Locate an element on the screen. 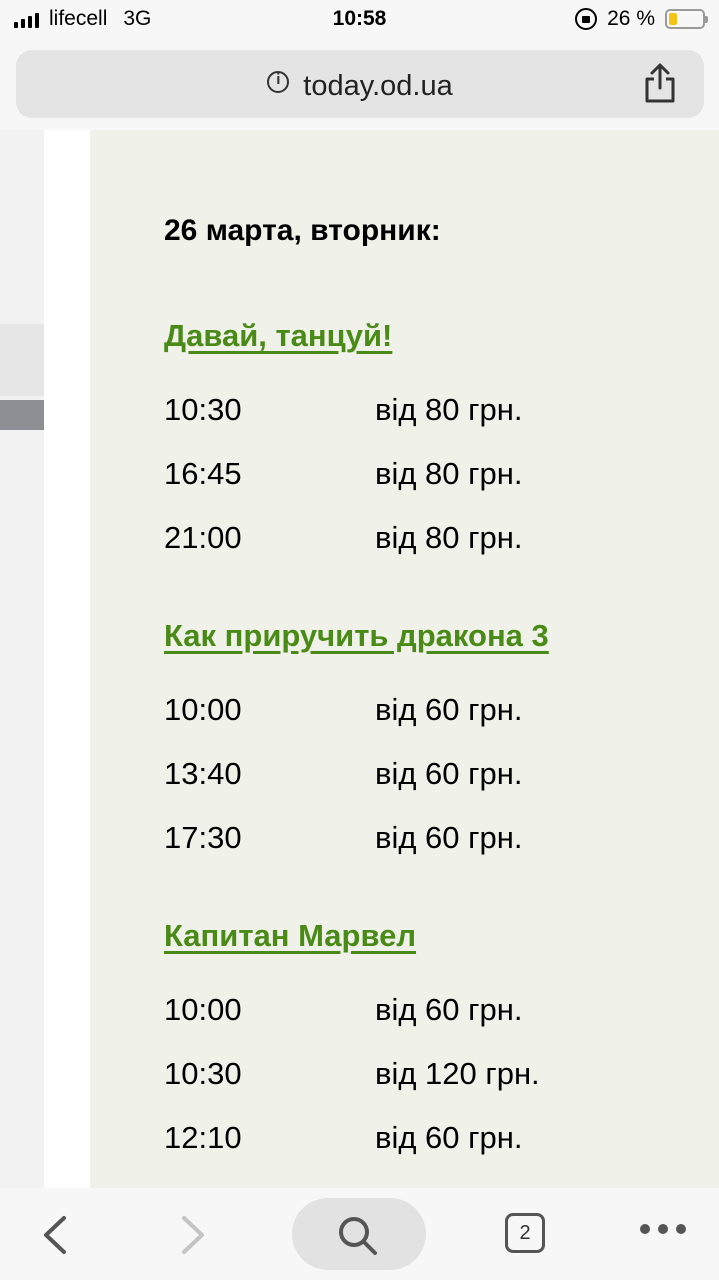  search-button is located at coordinates (359, 1234).